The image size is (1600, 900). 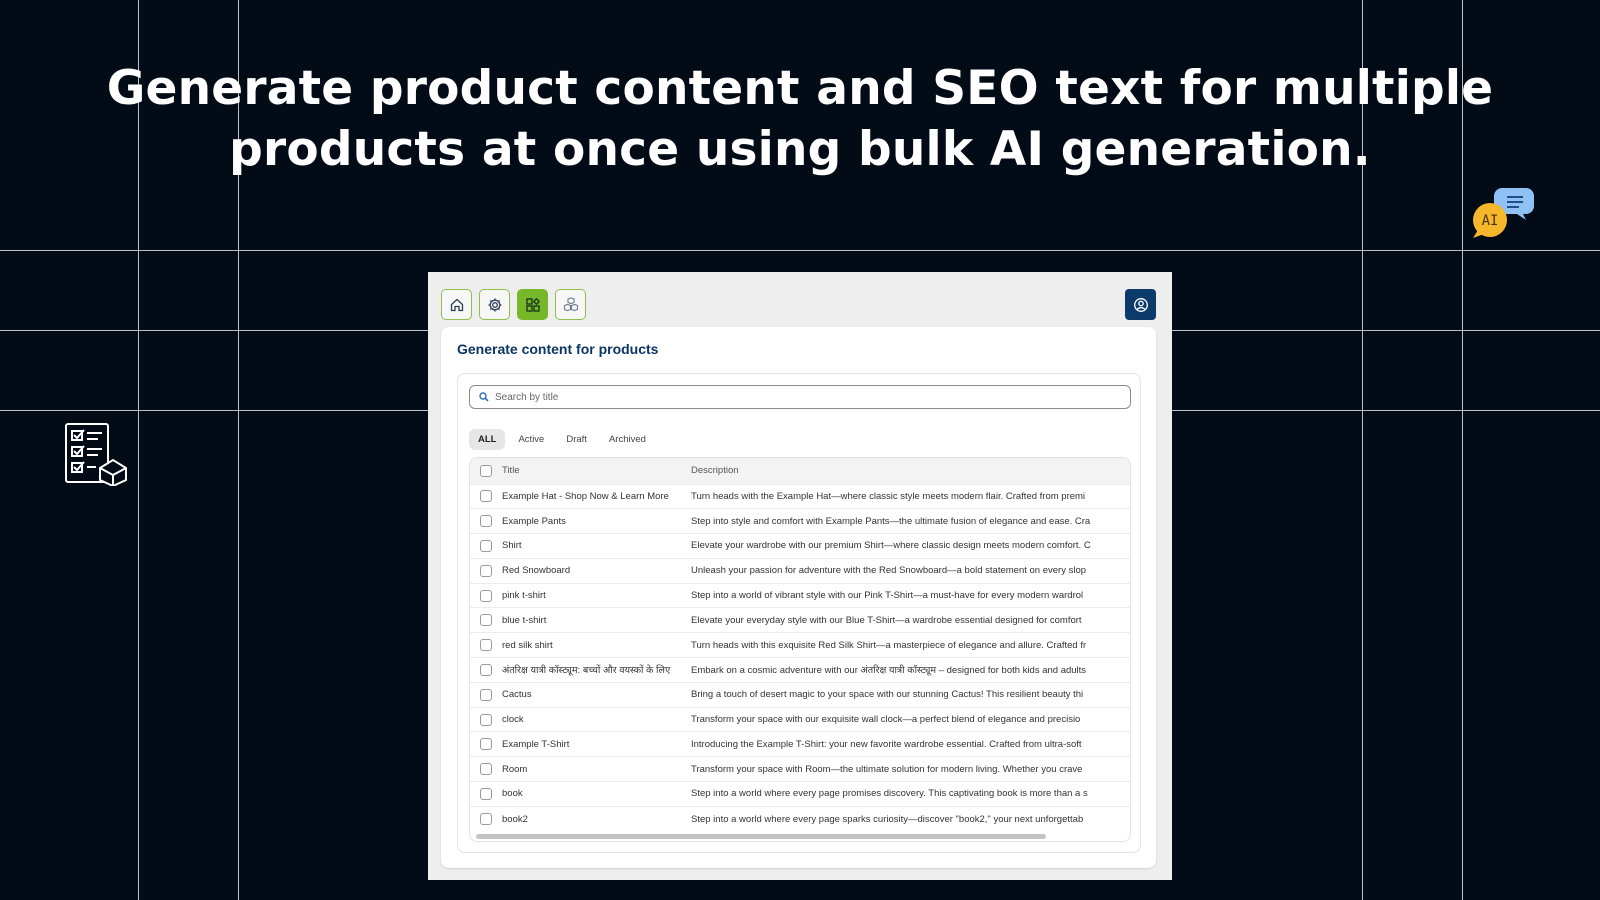 What do you see at coordinates (515, 819) in the screenshot?
I see `row-title: book2` at bounding box center [515, 819].